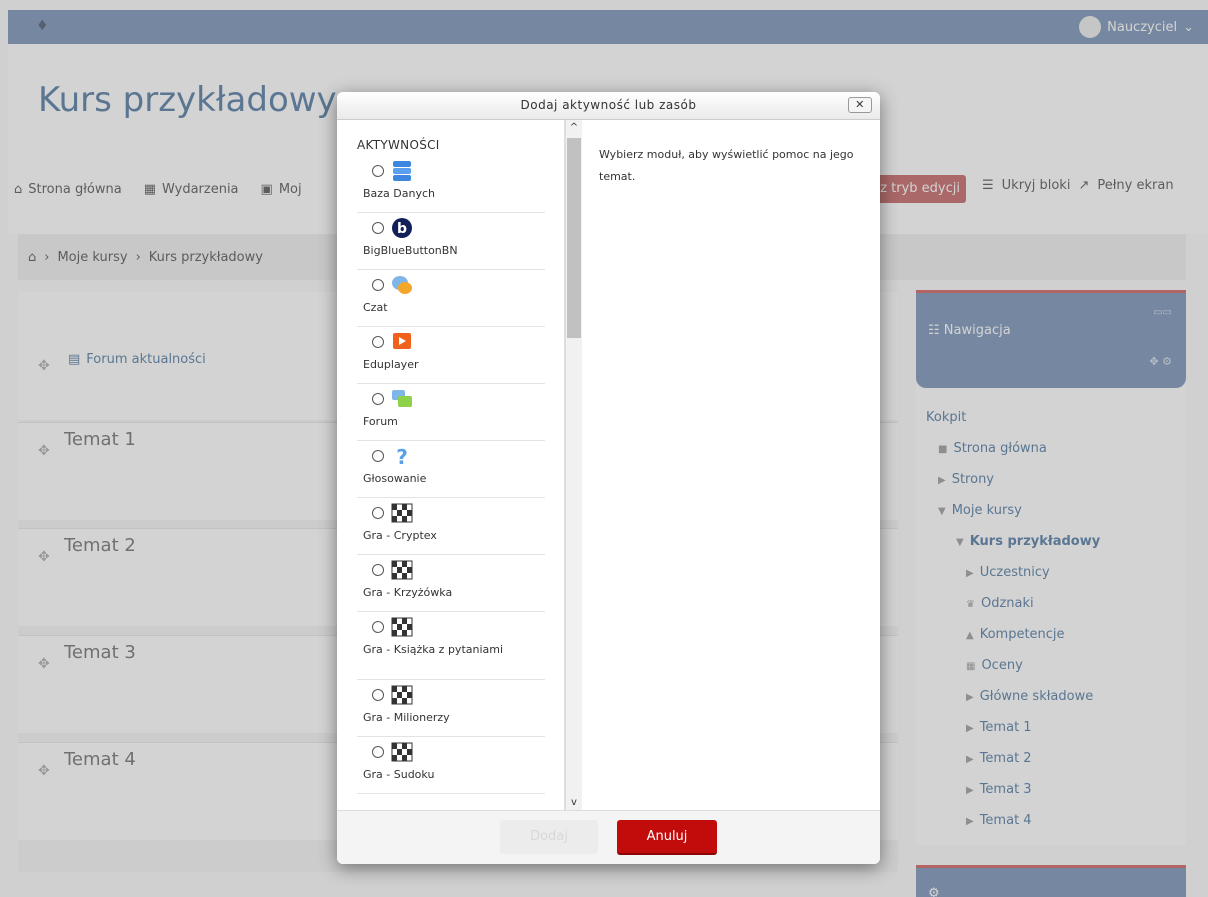 This screenshot has width=1208, height=897. I want to click on activity-option: b BigBlueButtonBN, so click(451, 241).